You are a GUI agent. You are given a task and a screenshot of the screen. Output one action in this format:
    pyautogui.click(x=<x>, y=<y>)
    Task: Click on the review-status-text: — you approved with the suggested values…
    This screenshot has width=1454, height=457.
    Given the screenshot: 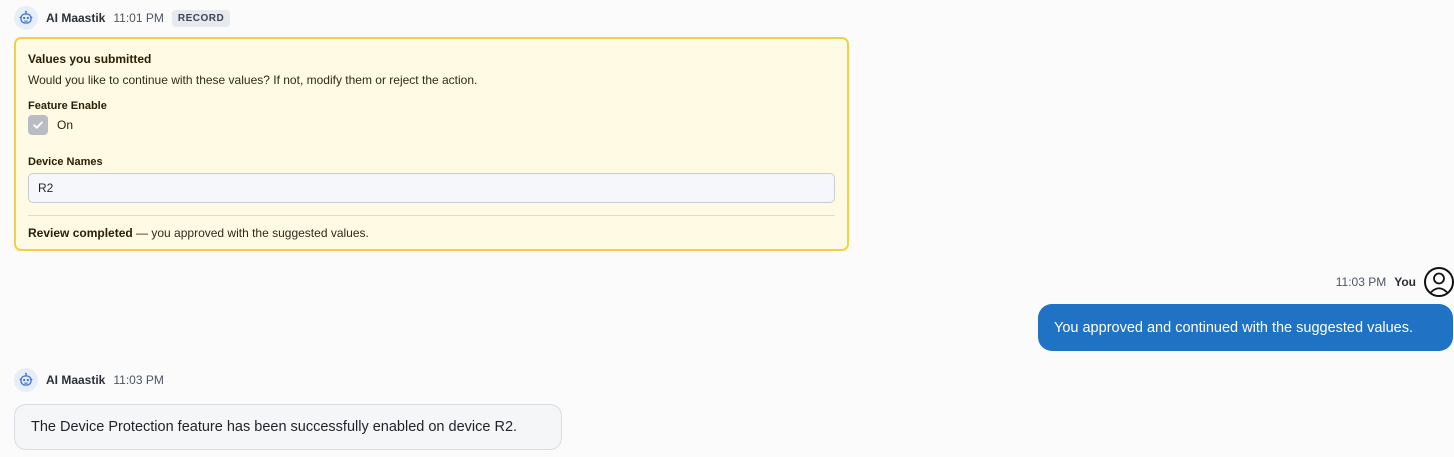 What is the action you would take?
    pyautogui.click(x=250, y=233)
    